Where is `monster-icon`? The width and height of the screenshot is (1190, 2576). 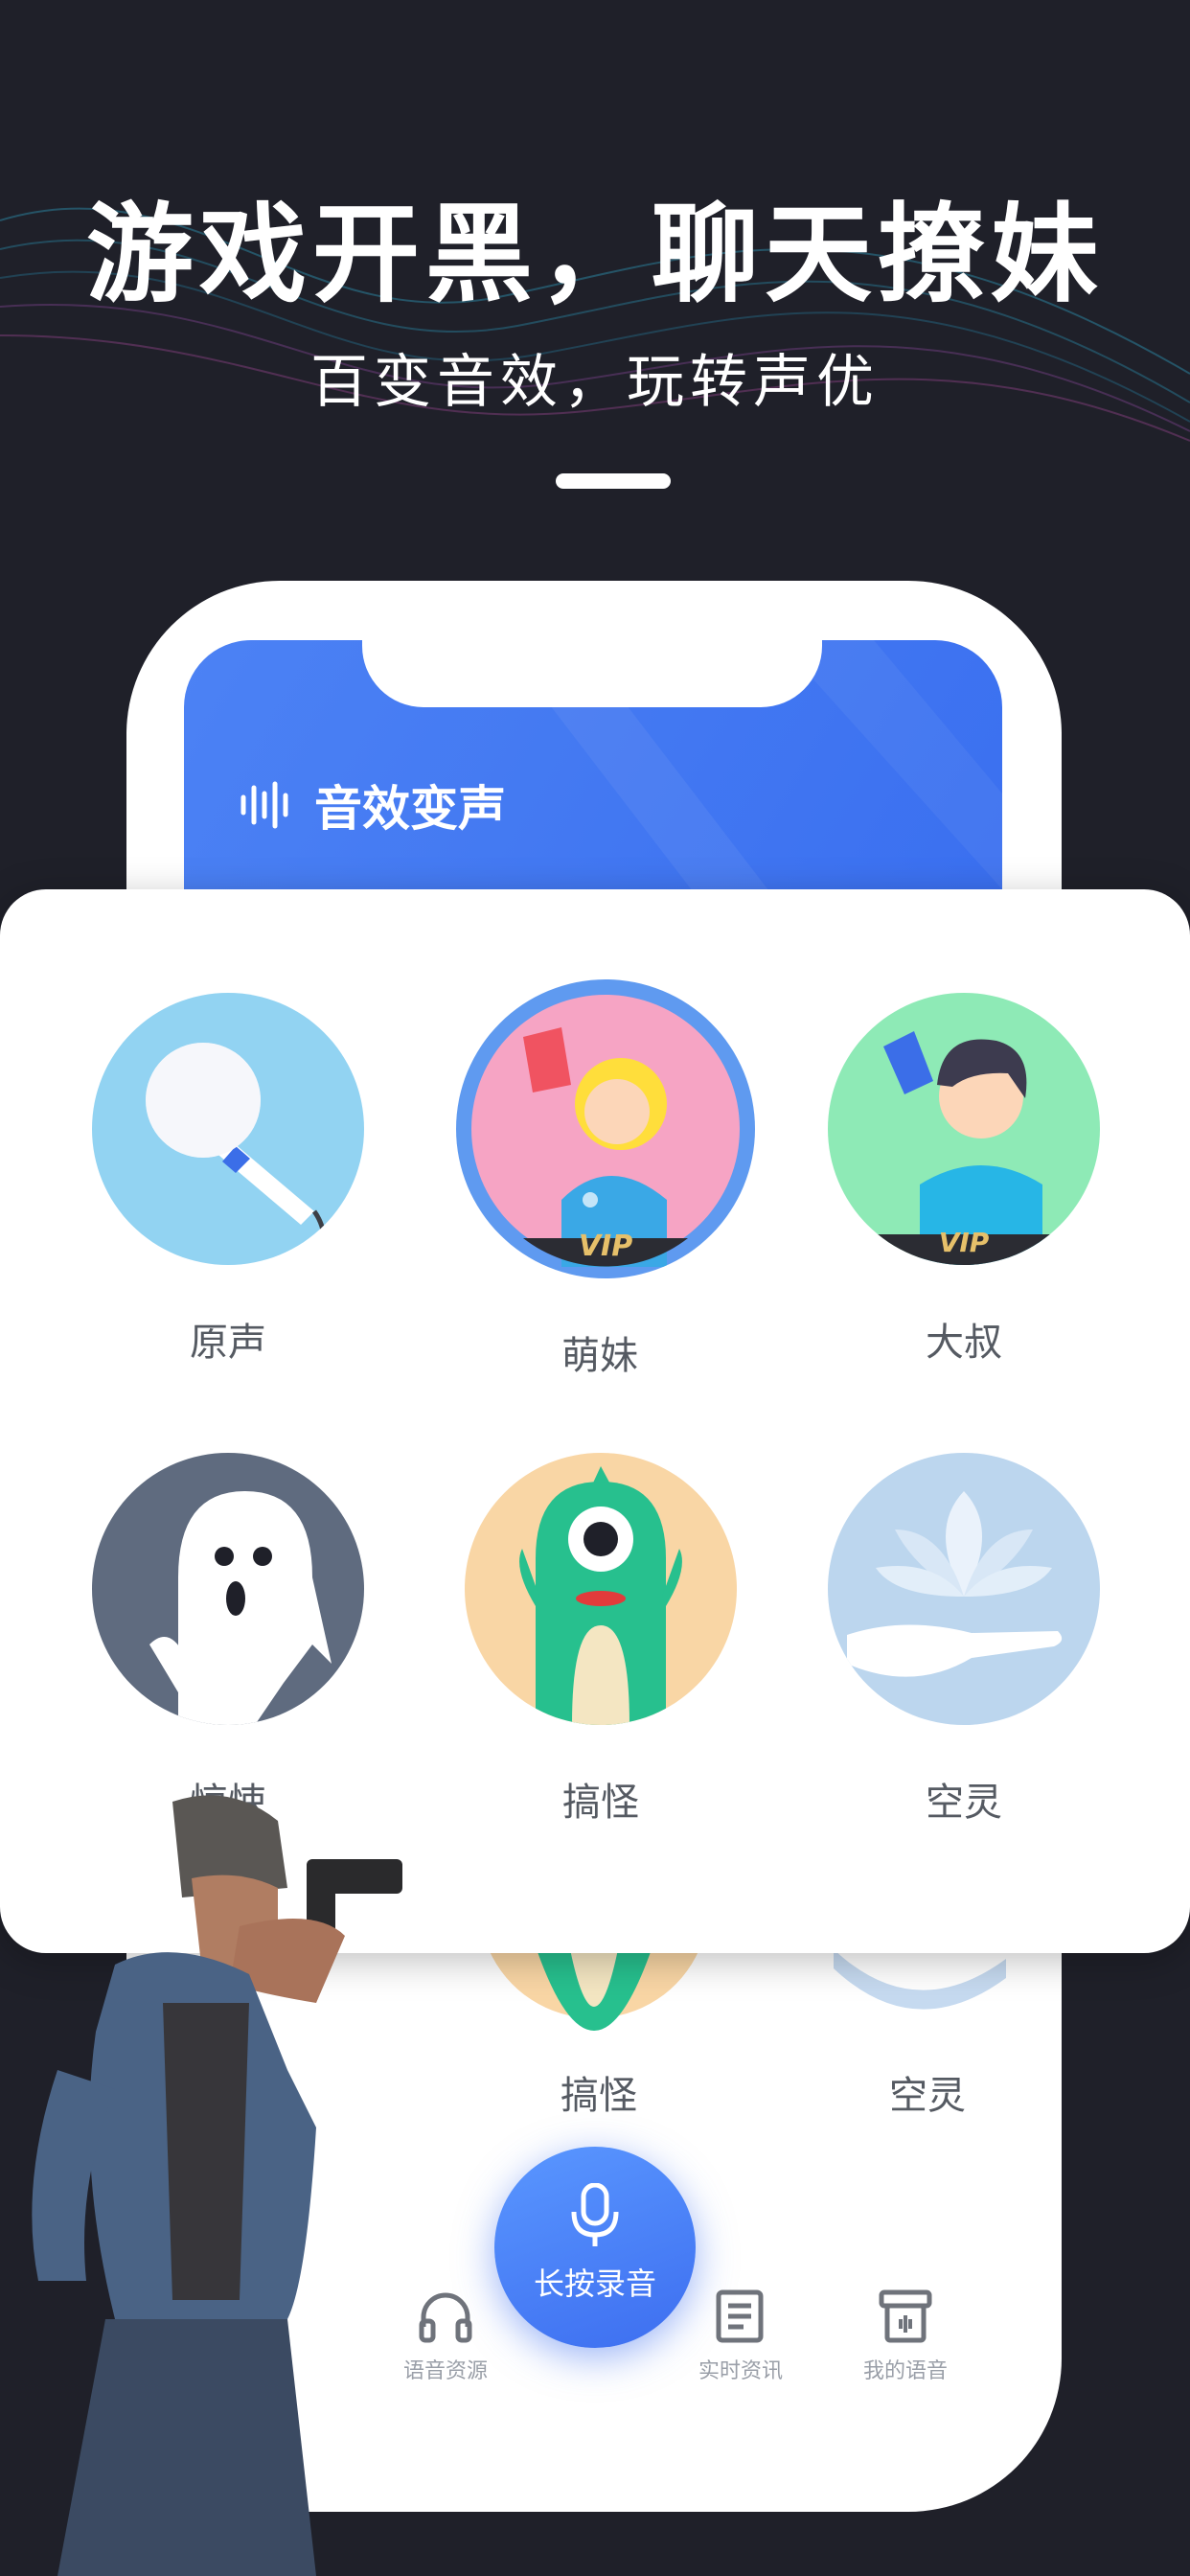 monster-icon is located at coordinates (601, 1589).